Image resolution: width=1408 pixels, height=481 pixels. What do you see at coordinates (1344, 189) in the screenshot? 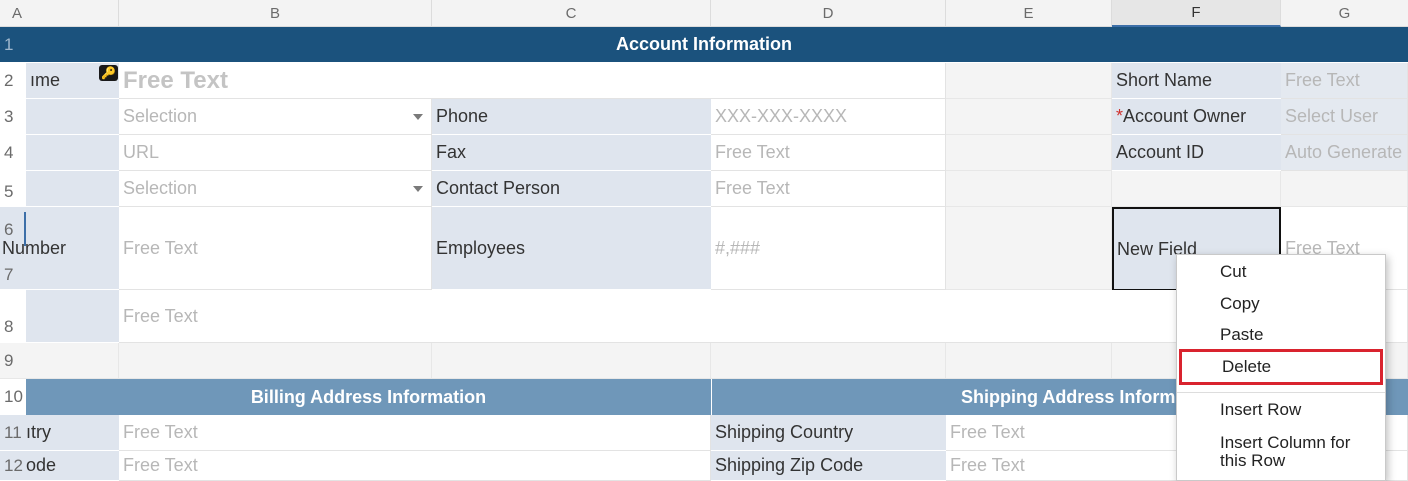
I see `empty-cell-g5` at bounding box center [1344, 189].